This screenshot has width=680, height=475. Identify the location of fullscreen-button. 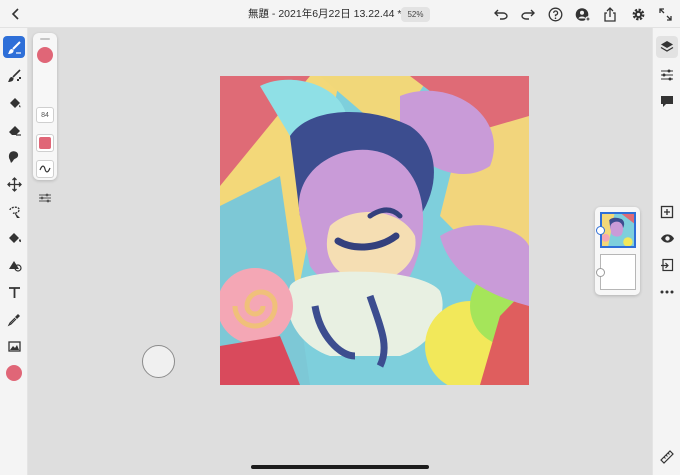
(665, 14).